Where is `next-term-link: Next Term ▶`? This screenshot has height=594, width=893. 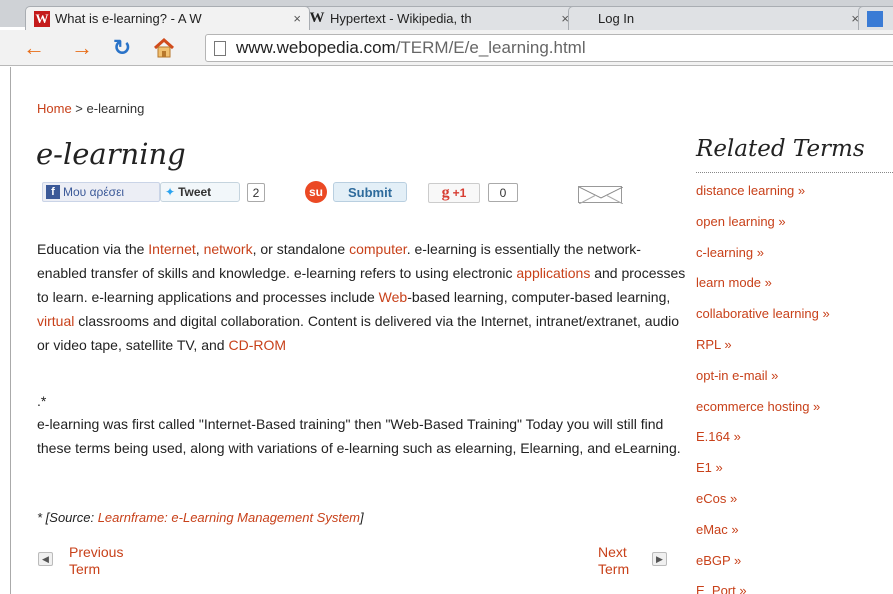
next-term-link: Next Term ▶ is located at coordinates (633, 561).